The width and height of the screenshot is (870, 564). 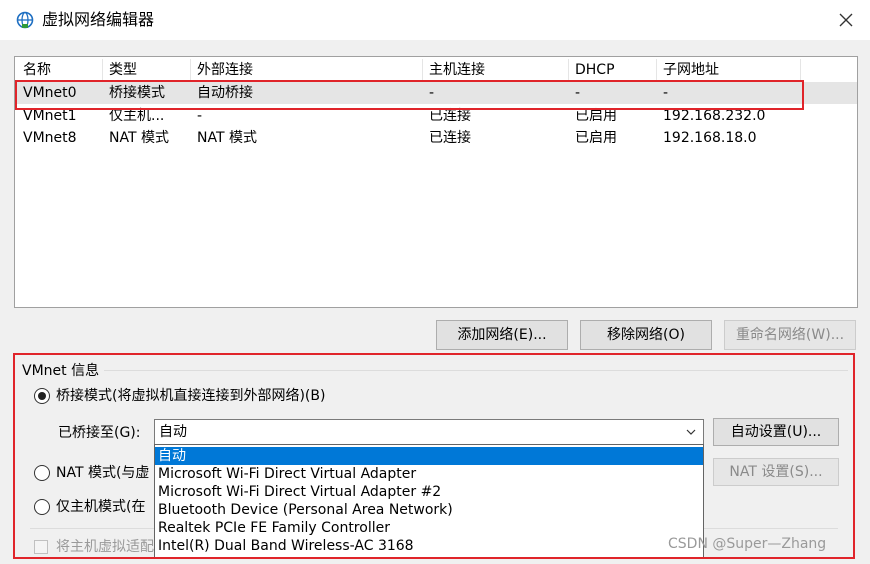 I want to click on cell-external: 自动桥接, so click(x=225, y=93).